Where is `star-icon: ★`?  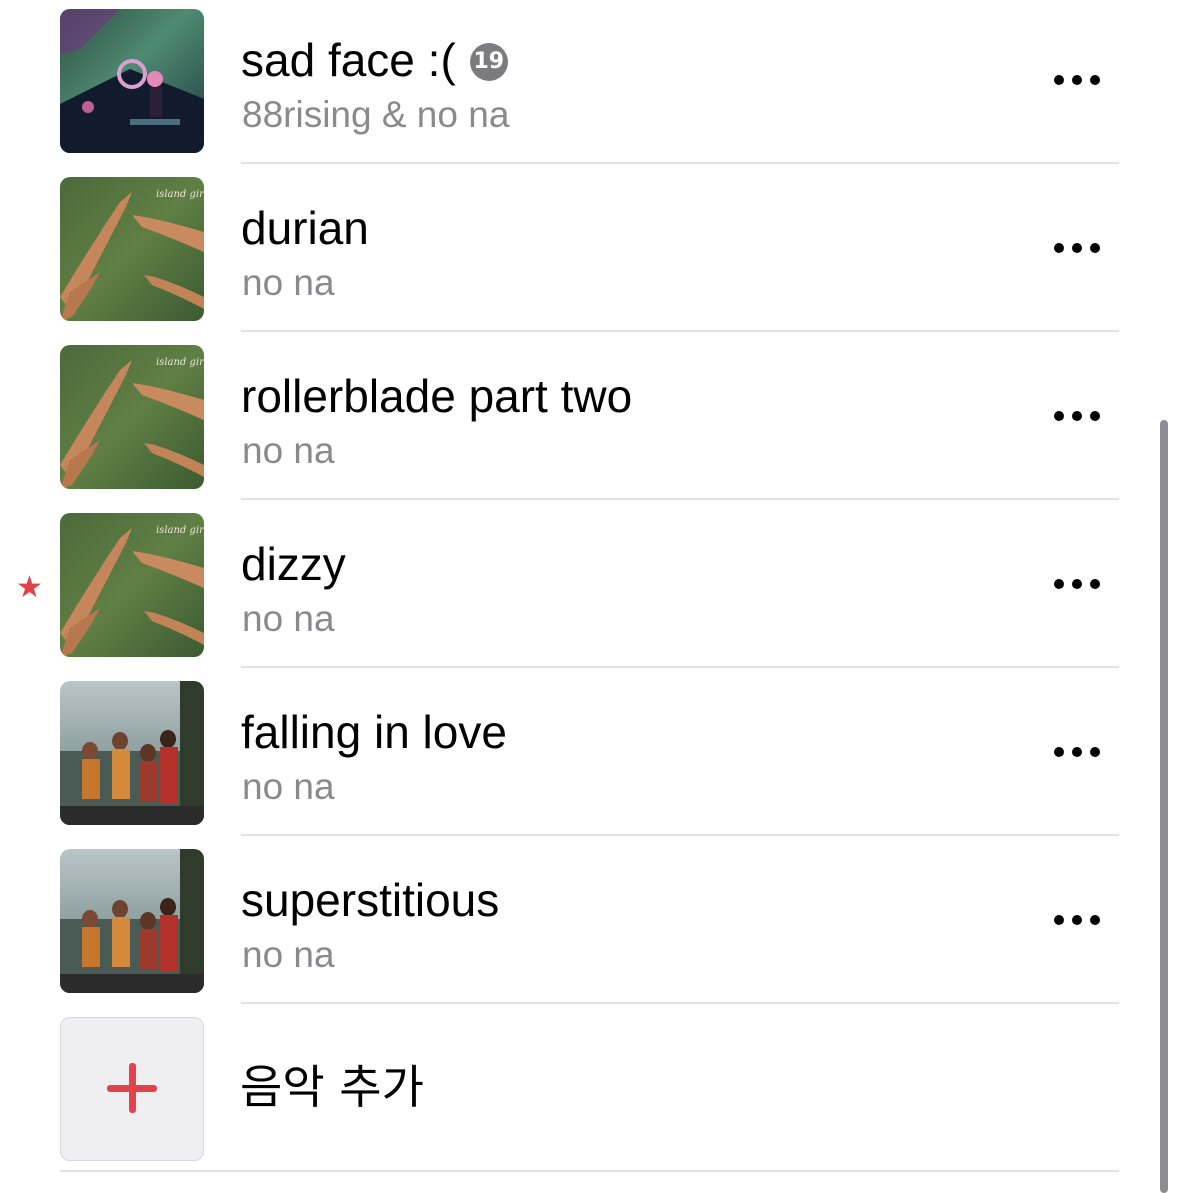 star-icon: ★ is located at coordinates (29, 587).